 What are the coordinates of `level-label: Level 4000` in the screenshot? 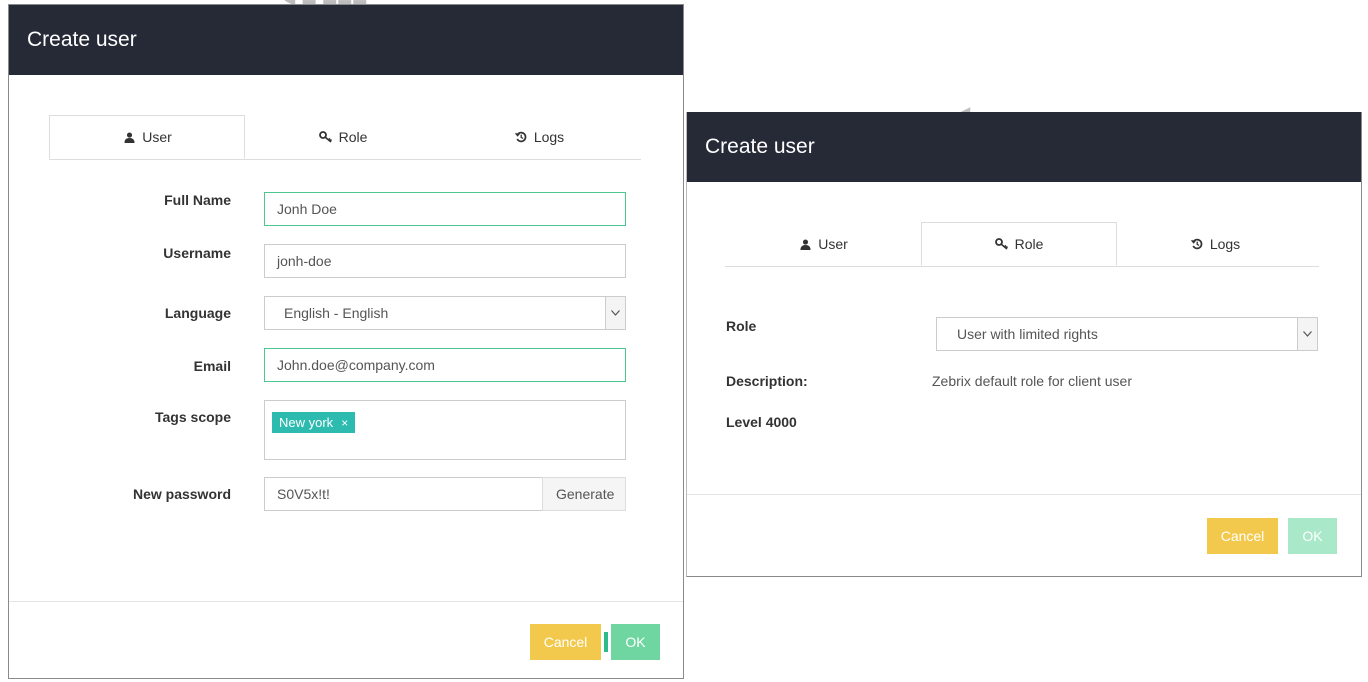 It's located at (761, 422).